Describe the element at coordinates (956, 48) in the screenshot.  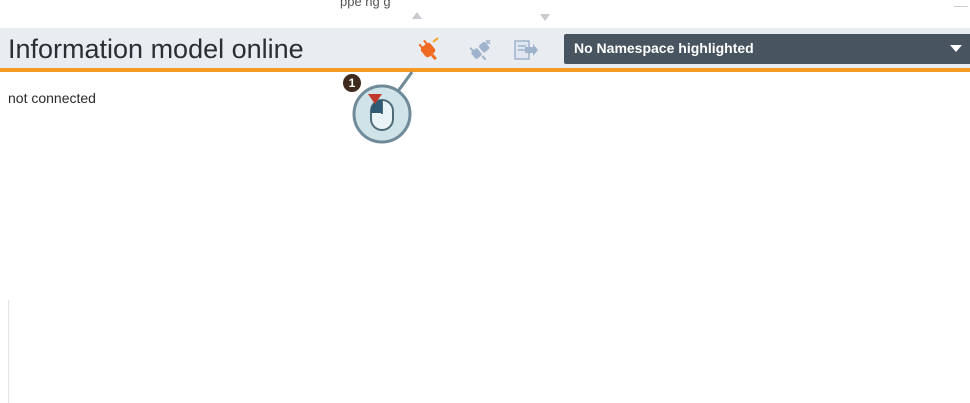
I see `chevron-down-icon` at that location.